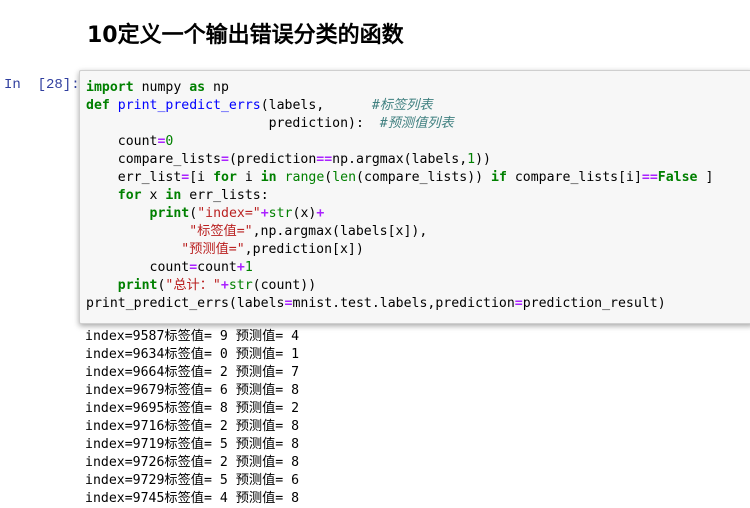 The width and height of the screenshot is (750, 508). I want to click on code-token: prediction):, so click(233, 123).